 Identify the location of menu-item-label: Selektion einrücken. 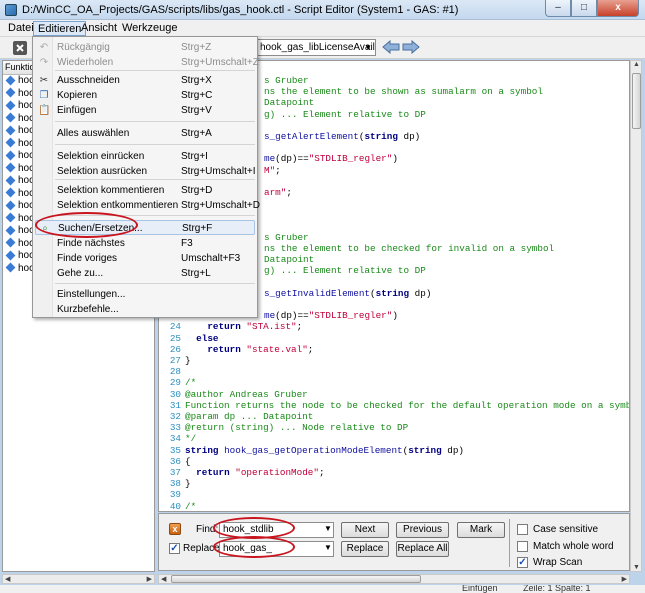
(101, 156).